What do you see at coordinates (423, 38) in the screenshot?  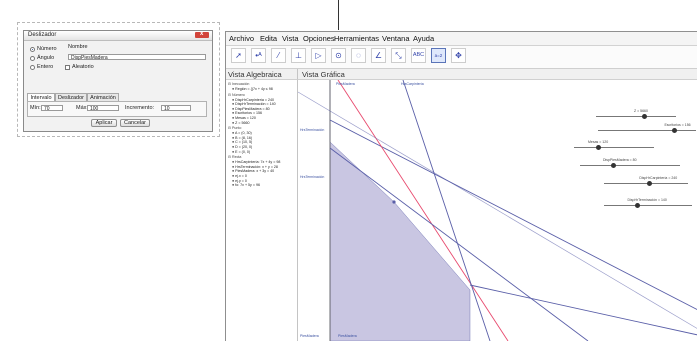 I see `menu-help: Ayuda` at bounding box center [423, 38].